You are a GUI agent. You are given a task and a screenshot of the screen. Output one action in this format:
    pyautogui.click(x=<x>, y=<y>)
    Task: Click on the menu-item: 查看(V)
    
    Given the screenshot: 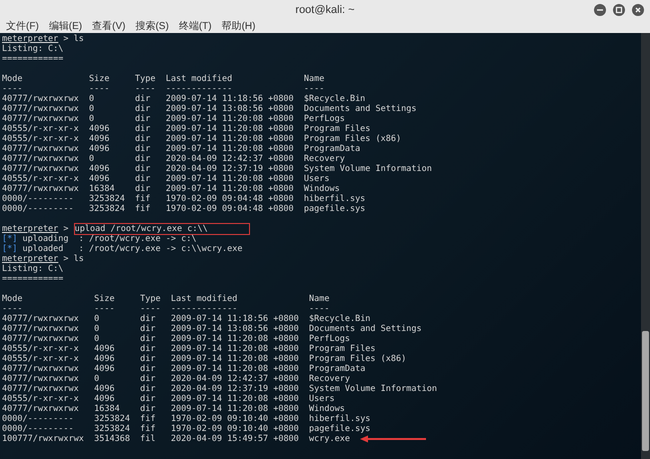 What is the action you would take?
    pyautogui.click(x=109, y=26)
    